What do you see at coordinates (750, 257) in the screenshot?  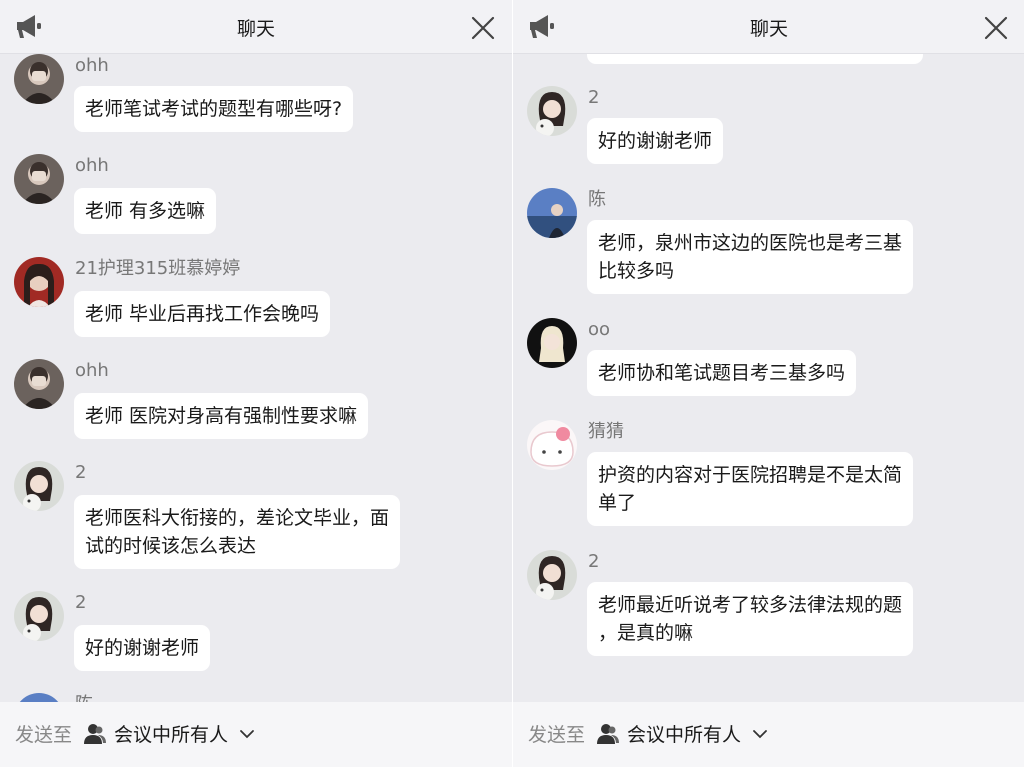 I see `message-bubble: 老师，泉州市这边的医院也是考三基 比较多吗` at bounding box center [750, 257].